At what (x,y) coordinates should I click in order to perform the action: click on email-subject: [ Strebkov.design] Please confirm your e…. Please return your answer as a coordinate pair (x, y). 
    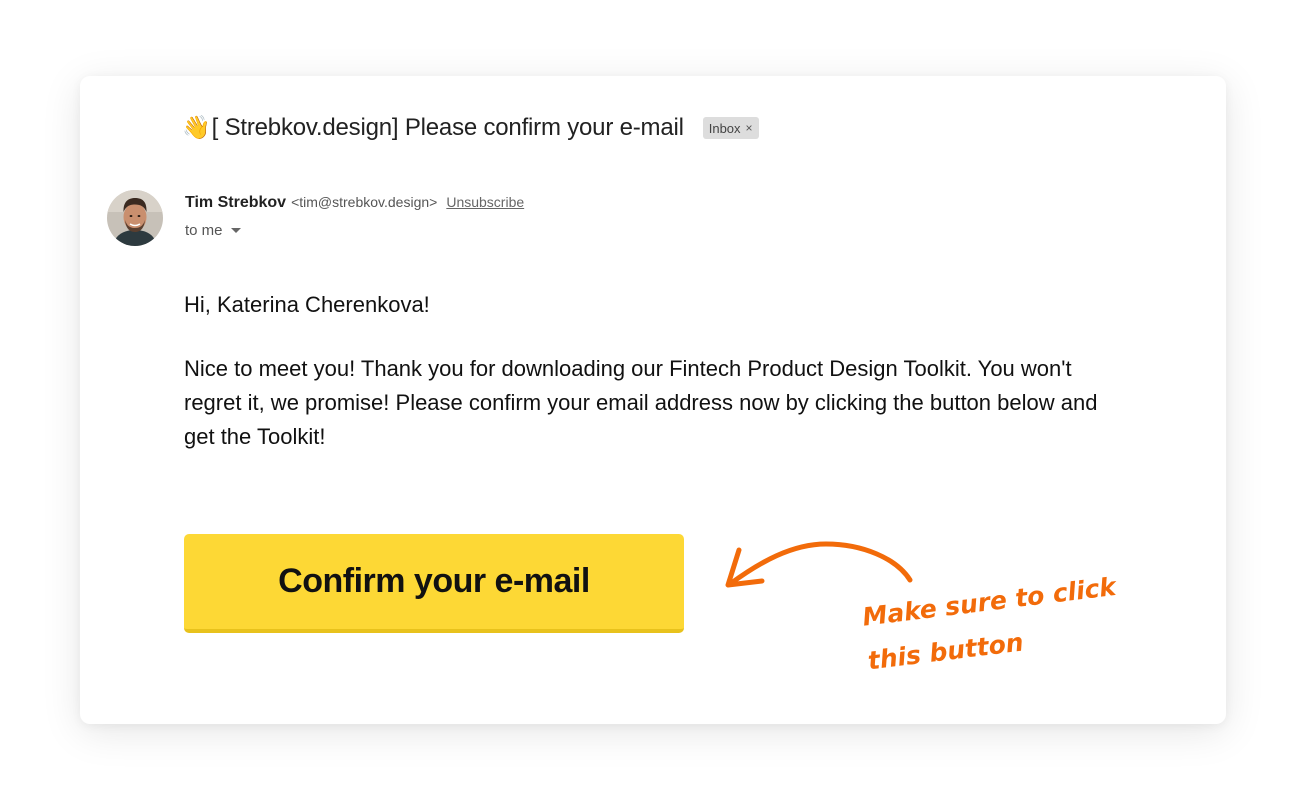
    Looking at the image, I should click on (447, 127).